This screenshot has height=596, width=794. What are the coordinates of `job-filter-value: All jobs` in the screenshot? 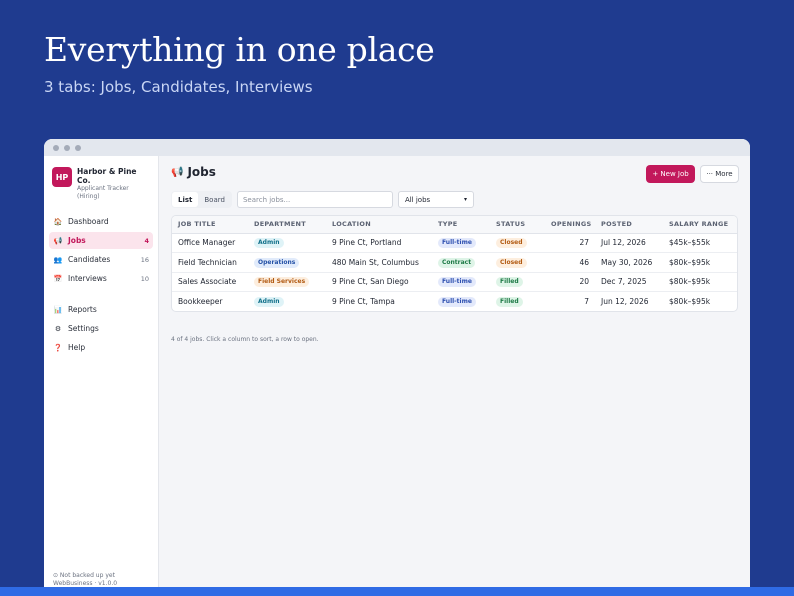 It's located at (417, 199).